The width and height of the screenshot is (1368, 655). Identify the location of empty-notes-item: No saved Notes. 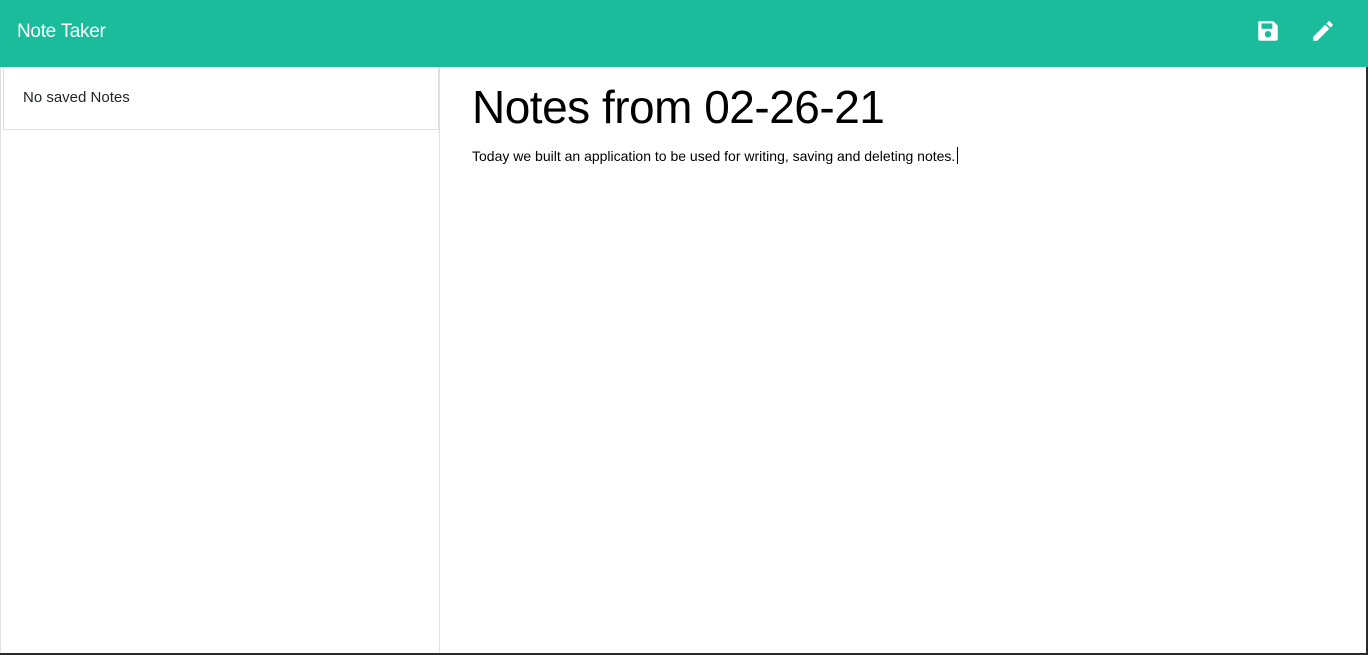
(221, 98).